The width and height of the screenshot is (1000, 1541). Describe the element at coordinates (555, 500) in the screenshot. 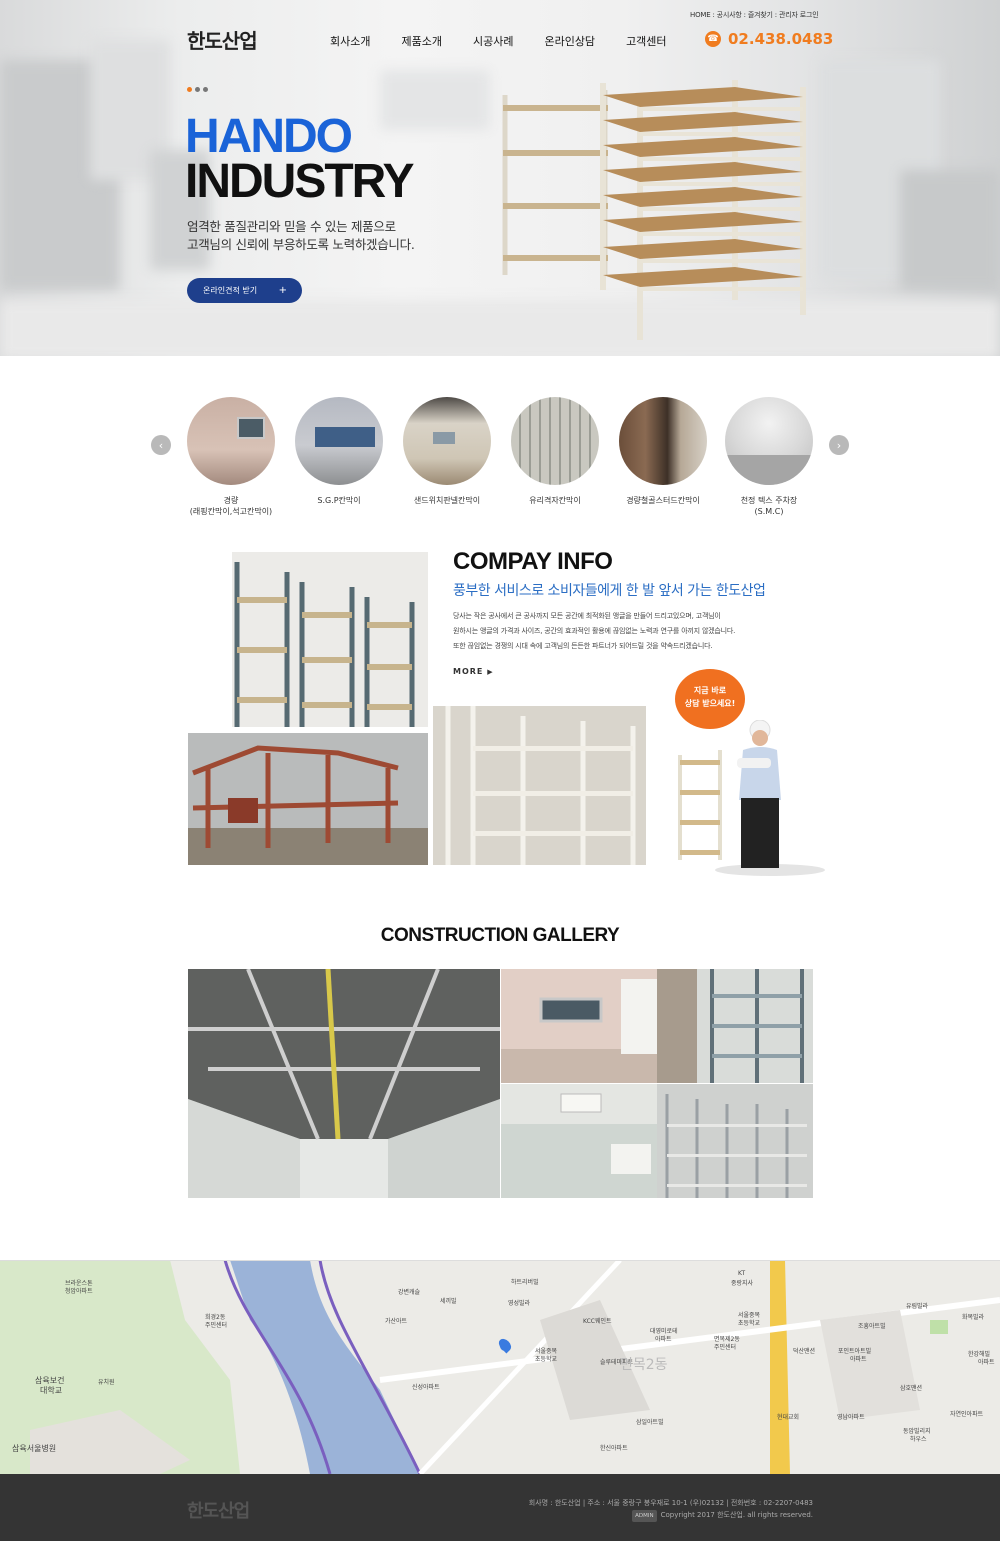

I see `category-label: 유리격자칸막이` at that location.